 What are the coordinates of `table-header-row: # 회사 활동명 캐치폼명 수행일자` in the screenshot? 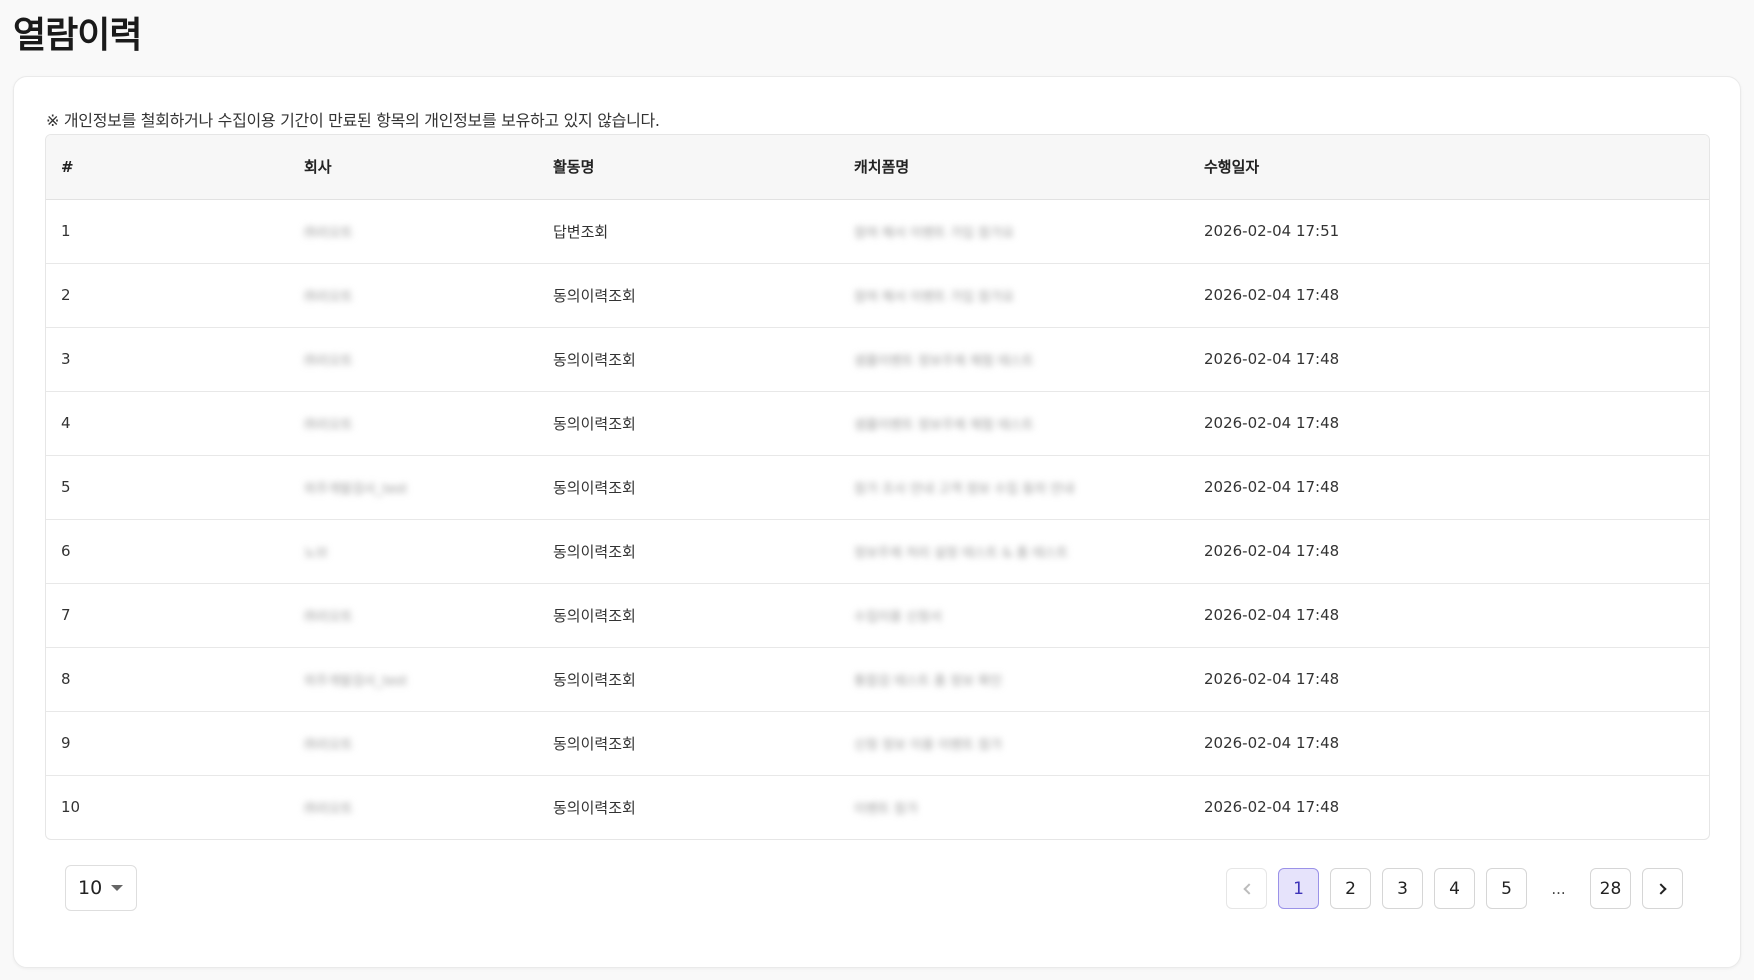 It's located at (877, 167).